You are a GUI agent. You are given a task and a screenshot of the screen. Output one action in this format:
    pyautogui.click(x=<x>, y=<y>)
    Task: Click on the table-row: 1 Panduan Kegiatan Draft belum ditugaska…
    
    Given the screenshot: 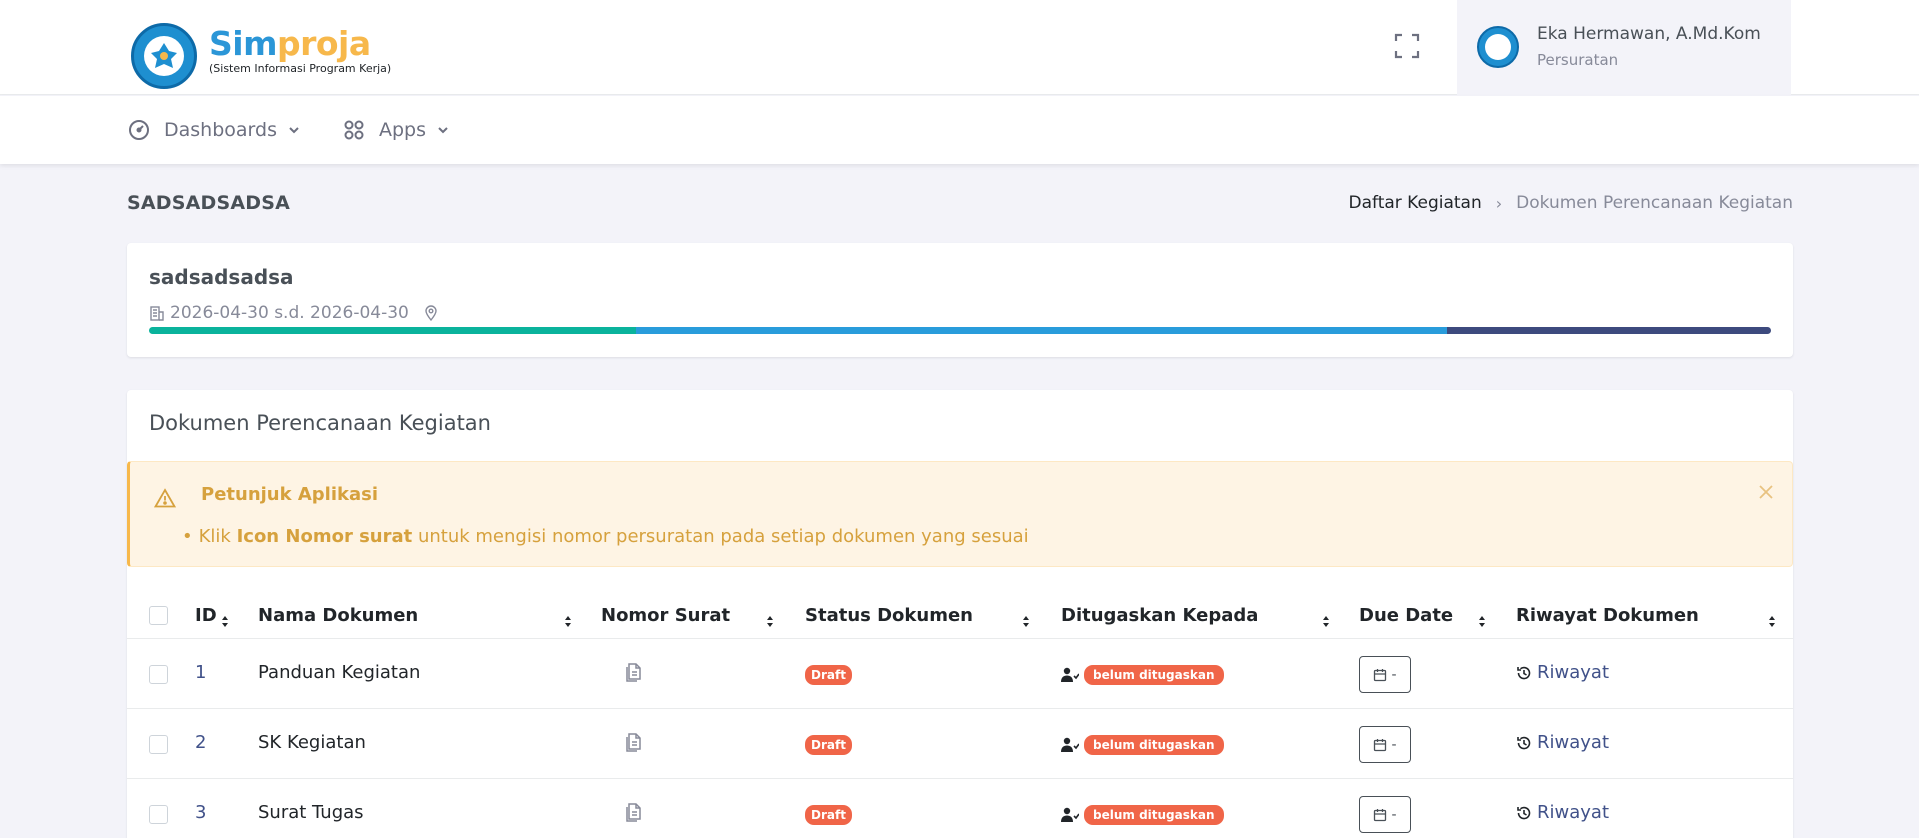 What is the action you would take?
    pyautogui.click(x=960, y=674)
    